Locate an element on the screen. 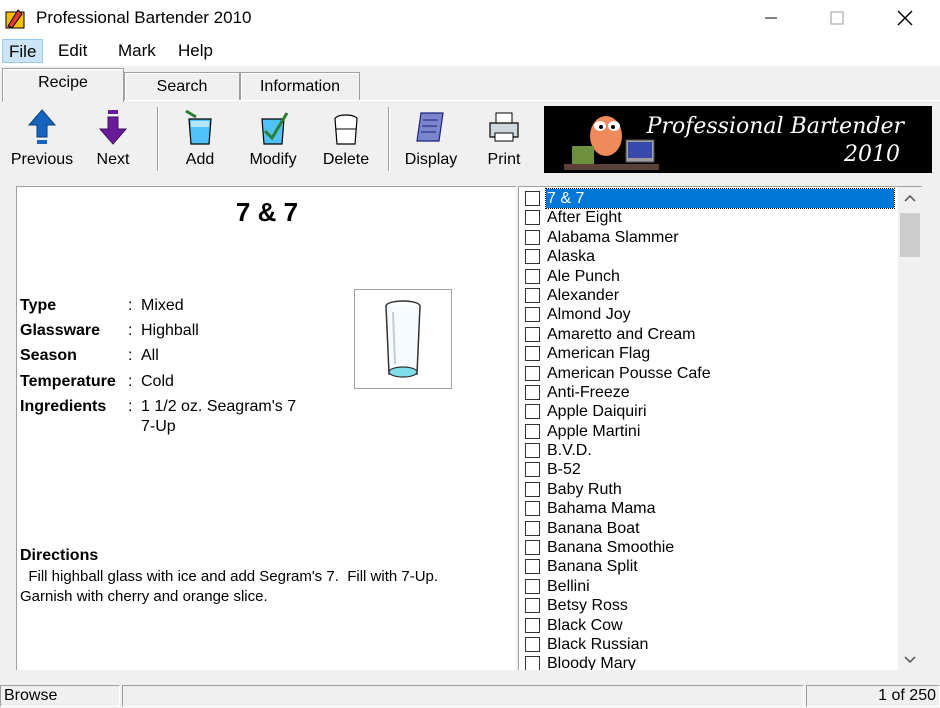  previous-button: Previous is located at coordinates (42, 140).